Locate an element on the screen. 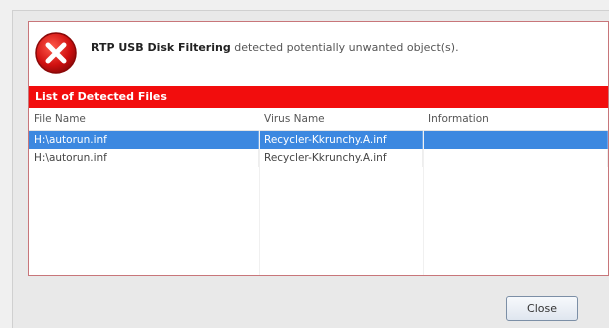 The height and width of the screenshot is (328, 609). column-header-virus-name: Virus Name is located at coordinates (341, 119).